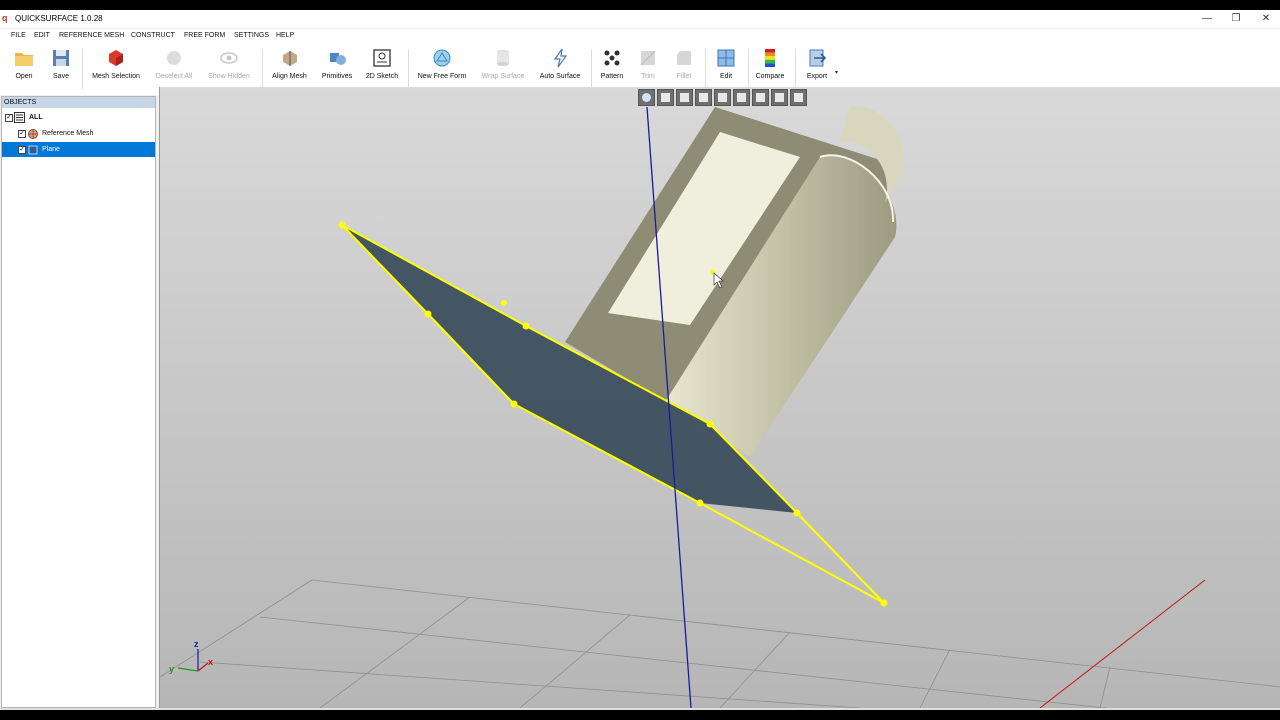 The width and height of the screenshot is (1280, 720). I want to click on open-button: Open, so click(24, 63).